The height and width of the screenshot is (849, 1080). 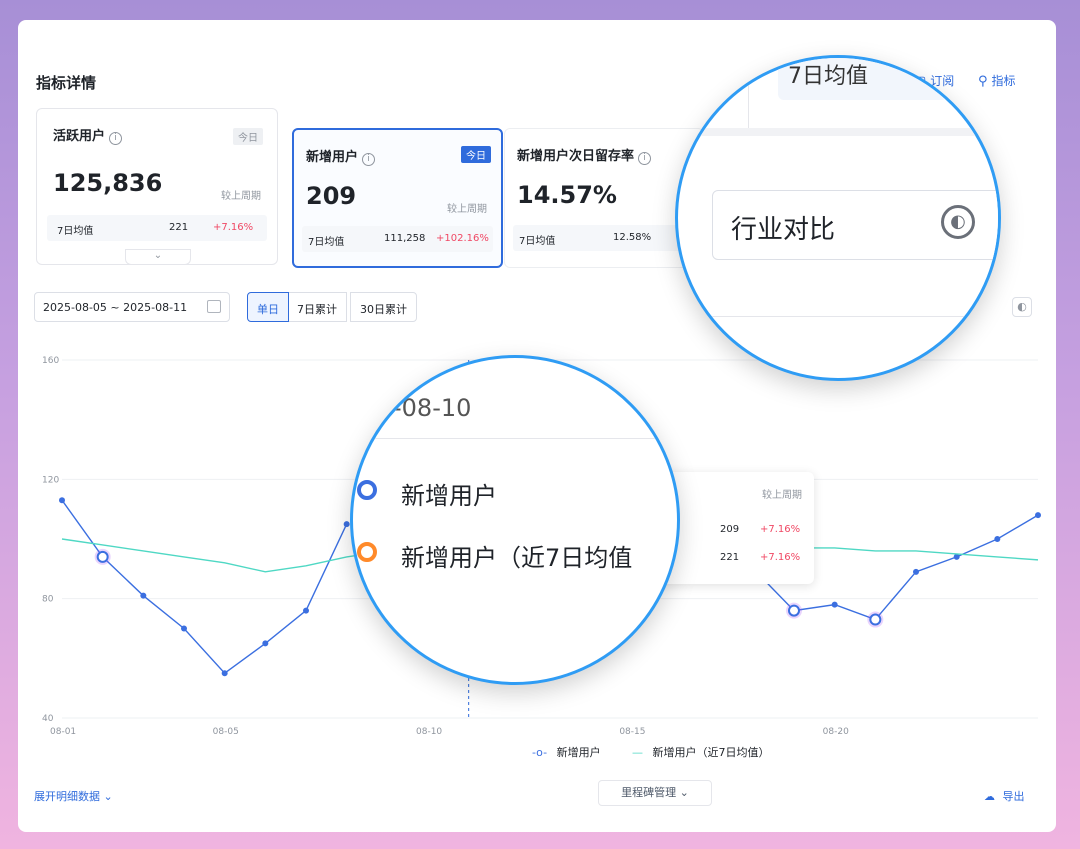 I want to click on card-value: 209, so click(x=331, y=196).